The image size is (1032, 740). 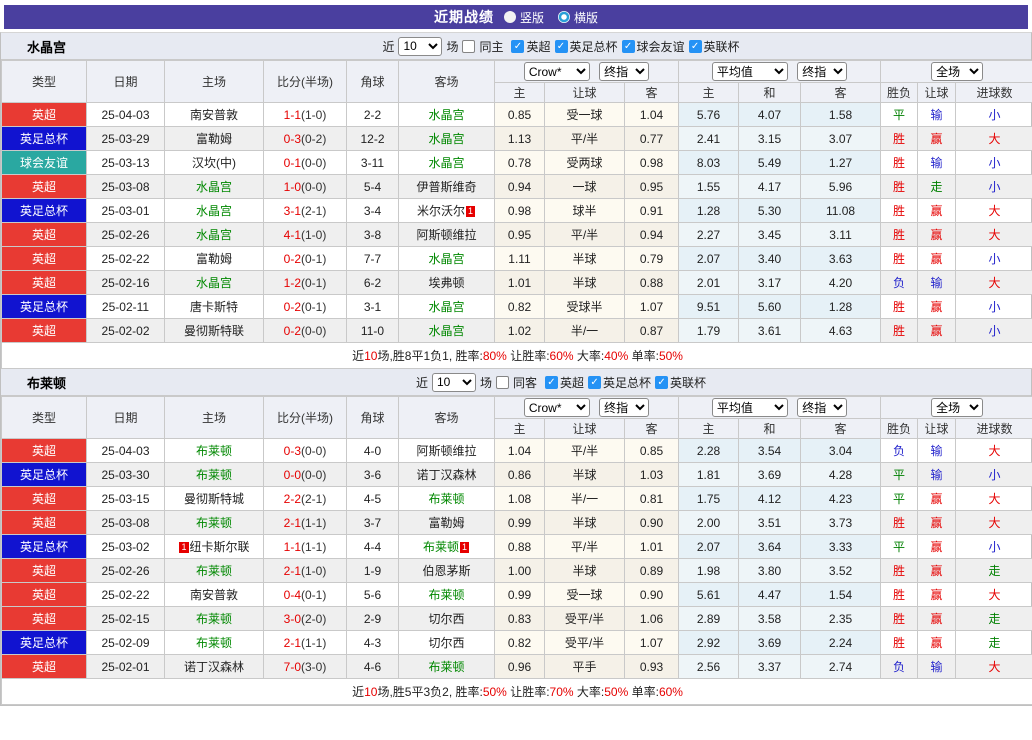 What do you see at coordinates (594, 46) in the screenshot?
I see `league-filter-label: 英足总杯` at bounding box center [594, 46].